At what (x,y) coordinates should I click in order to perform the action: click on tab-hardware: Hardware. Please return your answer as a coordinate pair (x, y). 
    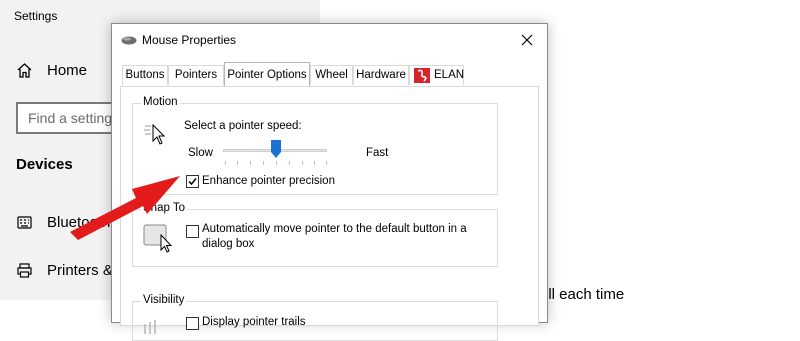
    Looking at the image, I should click on (381, 75).